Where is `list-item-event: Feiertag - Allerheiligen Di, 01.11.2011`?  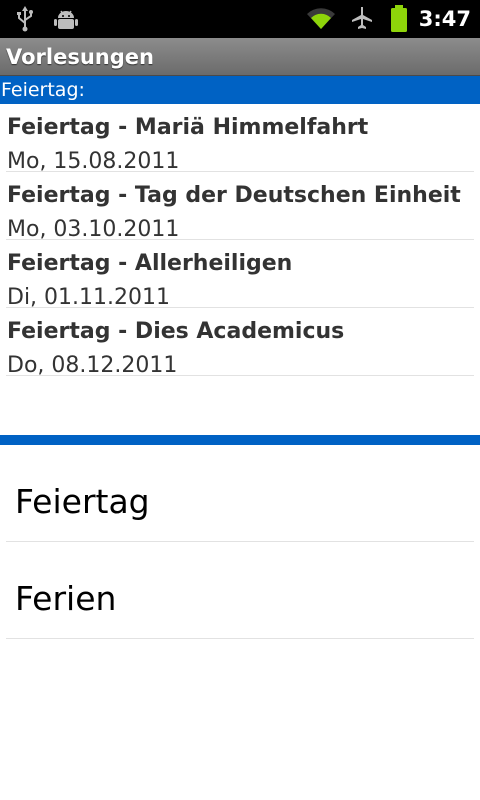 list-item-event: Feiertag - Allerheiligen Di, 01.11.2011 is located at coordinates (240, 275).